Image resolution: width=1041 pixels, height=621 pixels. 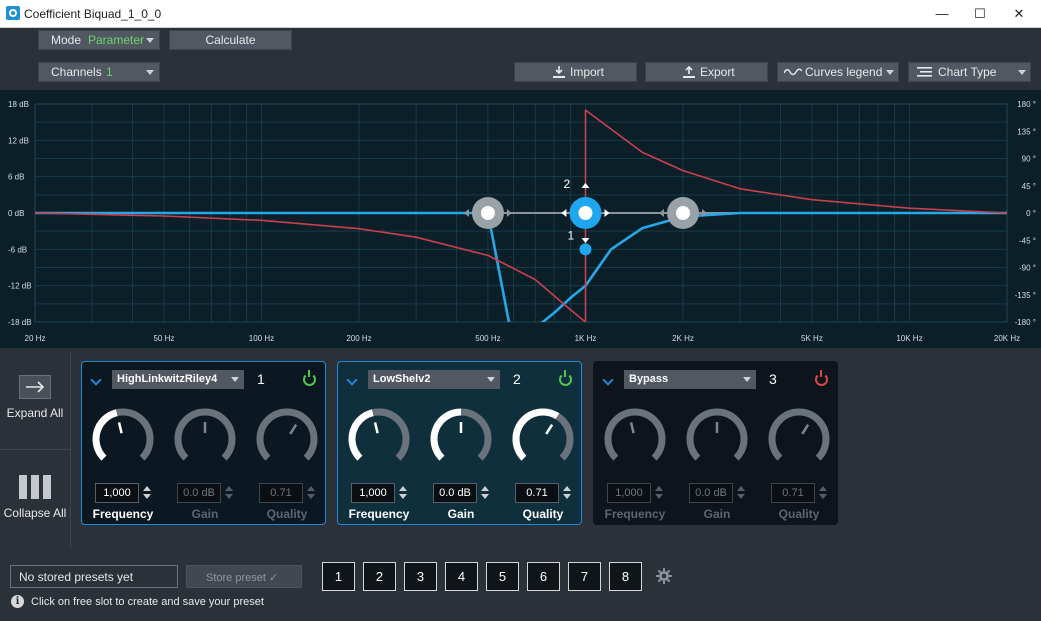 What do you see at coordinates (543, 576) in the screenshot?
I see `preset-slot-6: 6` at bounding box center [543, 576].